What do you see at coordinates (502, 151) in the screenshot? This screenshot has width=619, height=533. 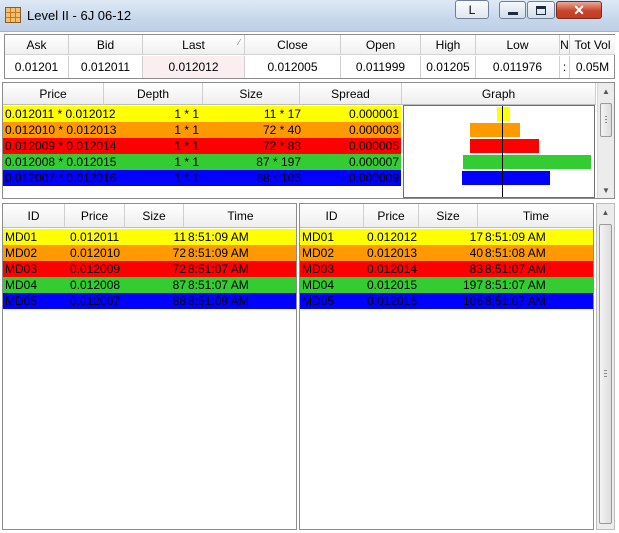 I see `graph-axis` at bounding box center [502, 151].